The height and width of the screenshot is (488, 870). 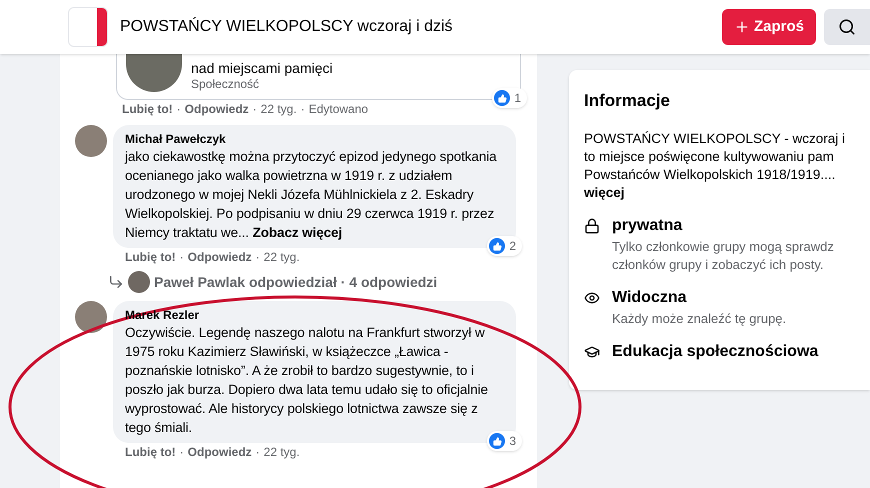 What do you see at coordinates (718, 265) in the screenshot?
I see `info-item-text: członków grupy i zobaczyć ich posty.` at bounding box center [718, 265].